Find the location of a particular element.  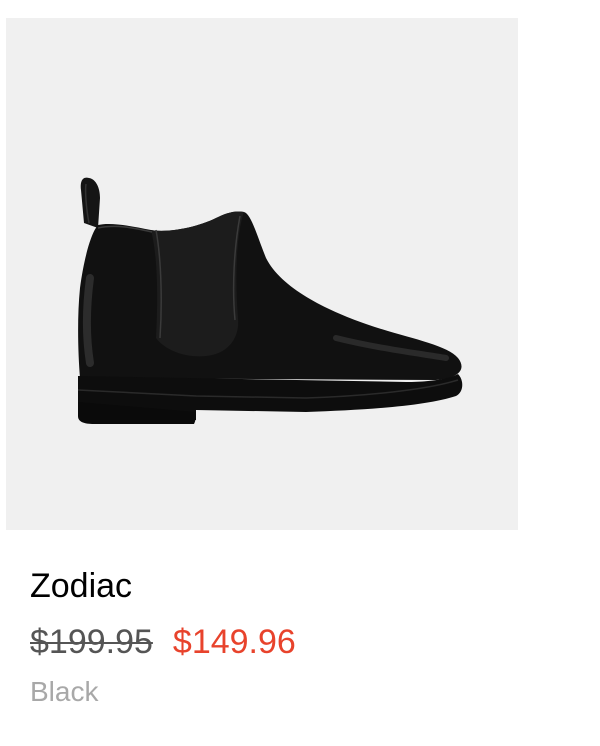

product-name: Zodiac is located at coordinates (81, 586).